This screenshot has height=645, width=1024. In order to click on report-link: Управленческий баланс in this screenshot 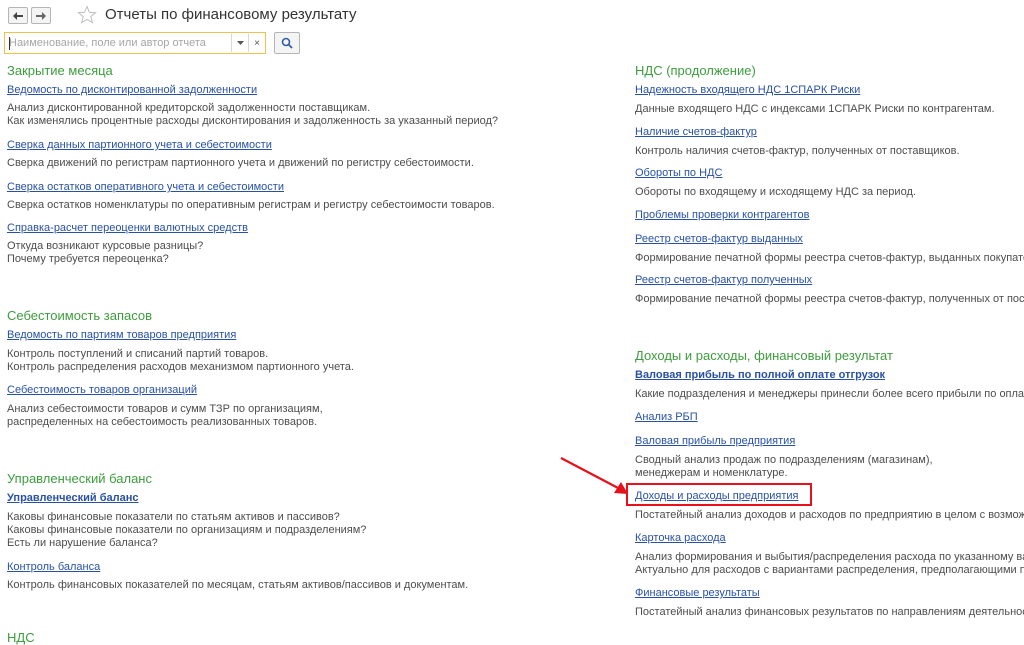, I will do `click(72, 498)`.